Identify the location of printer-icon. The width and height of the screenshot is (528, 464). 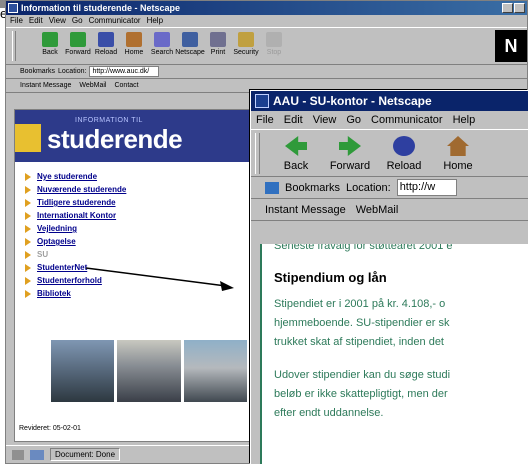
(218, 39).